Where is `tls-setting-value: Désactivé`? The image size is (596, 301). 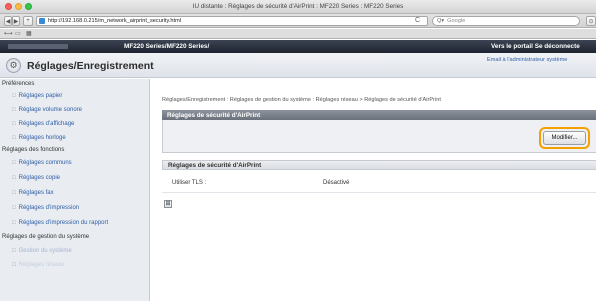
tls-setting-value: Désactivé is located at coordinates (336, 183).